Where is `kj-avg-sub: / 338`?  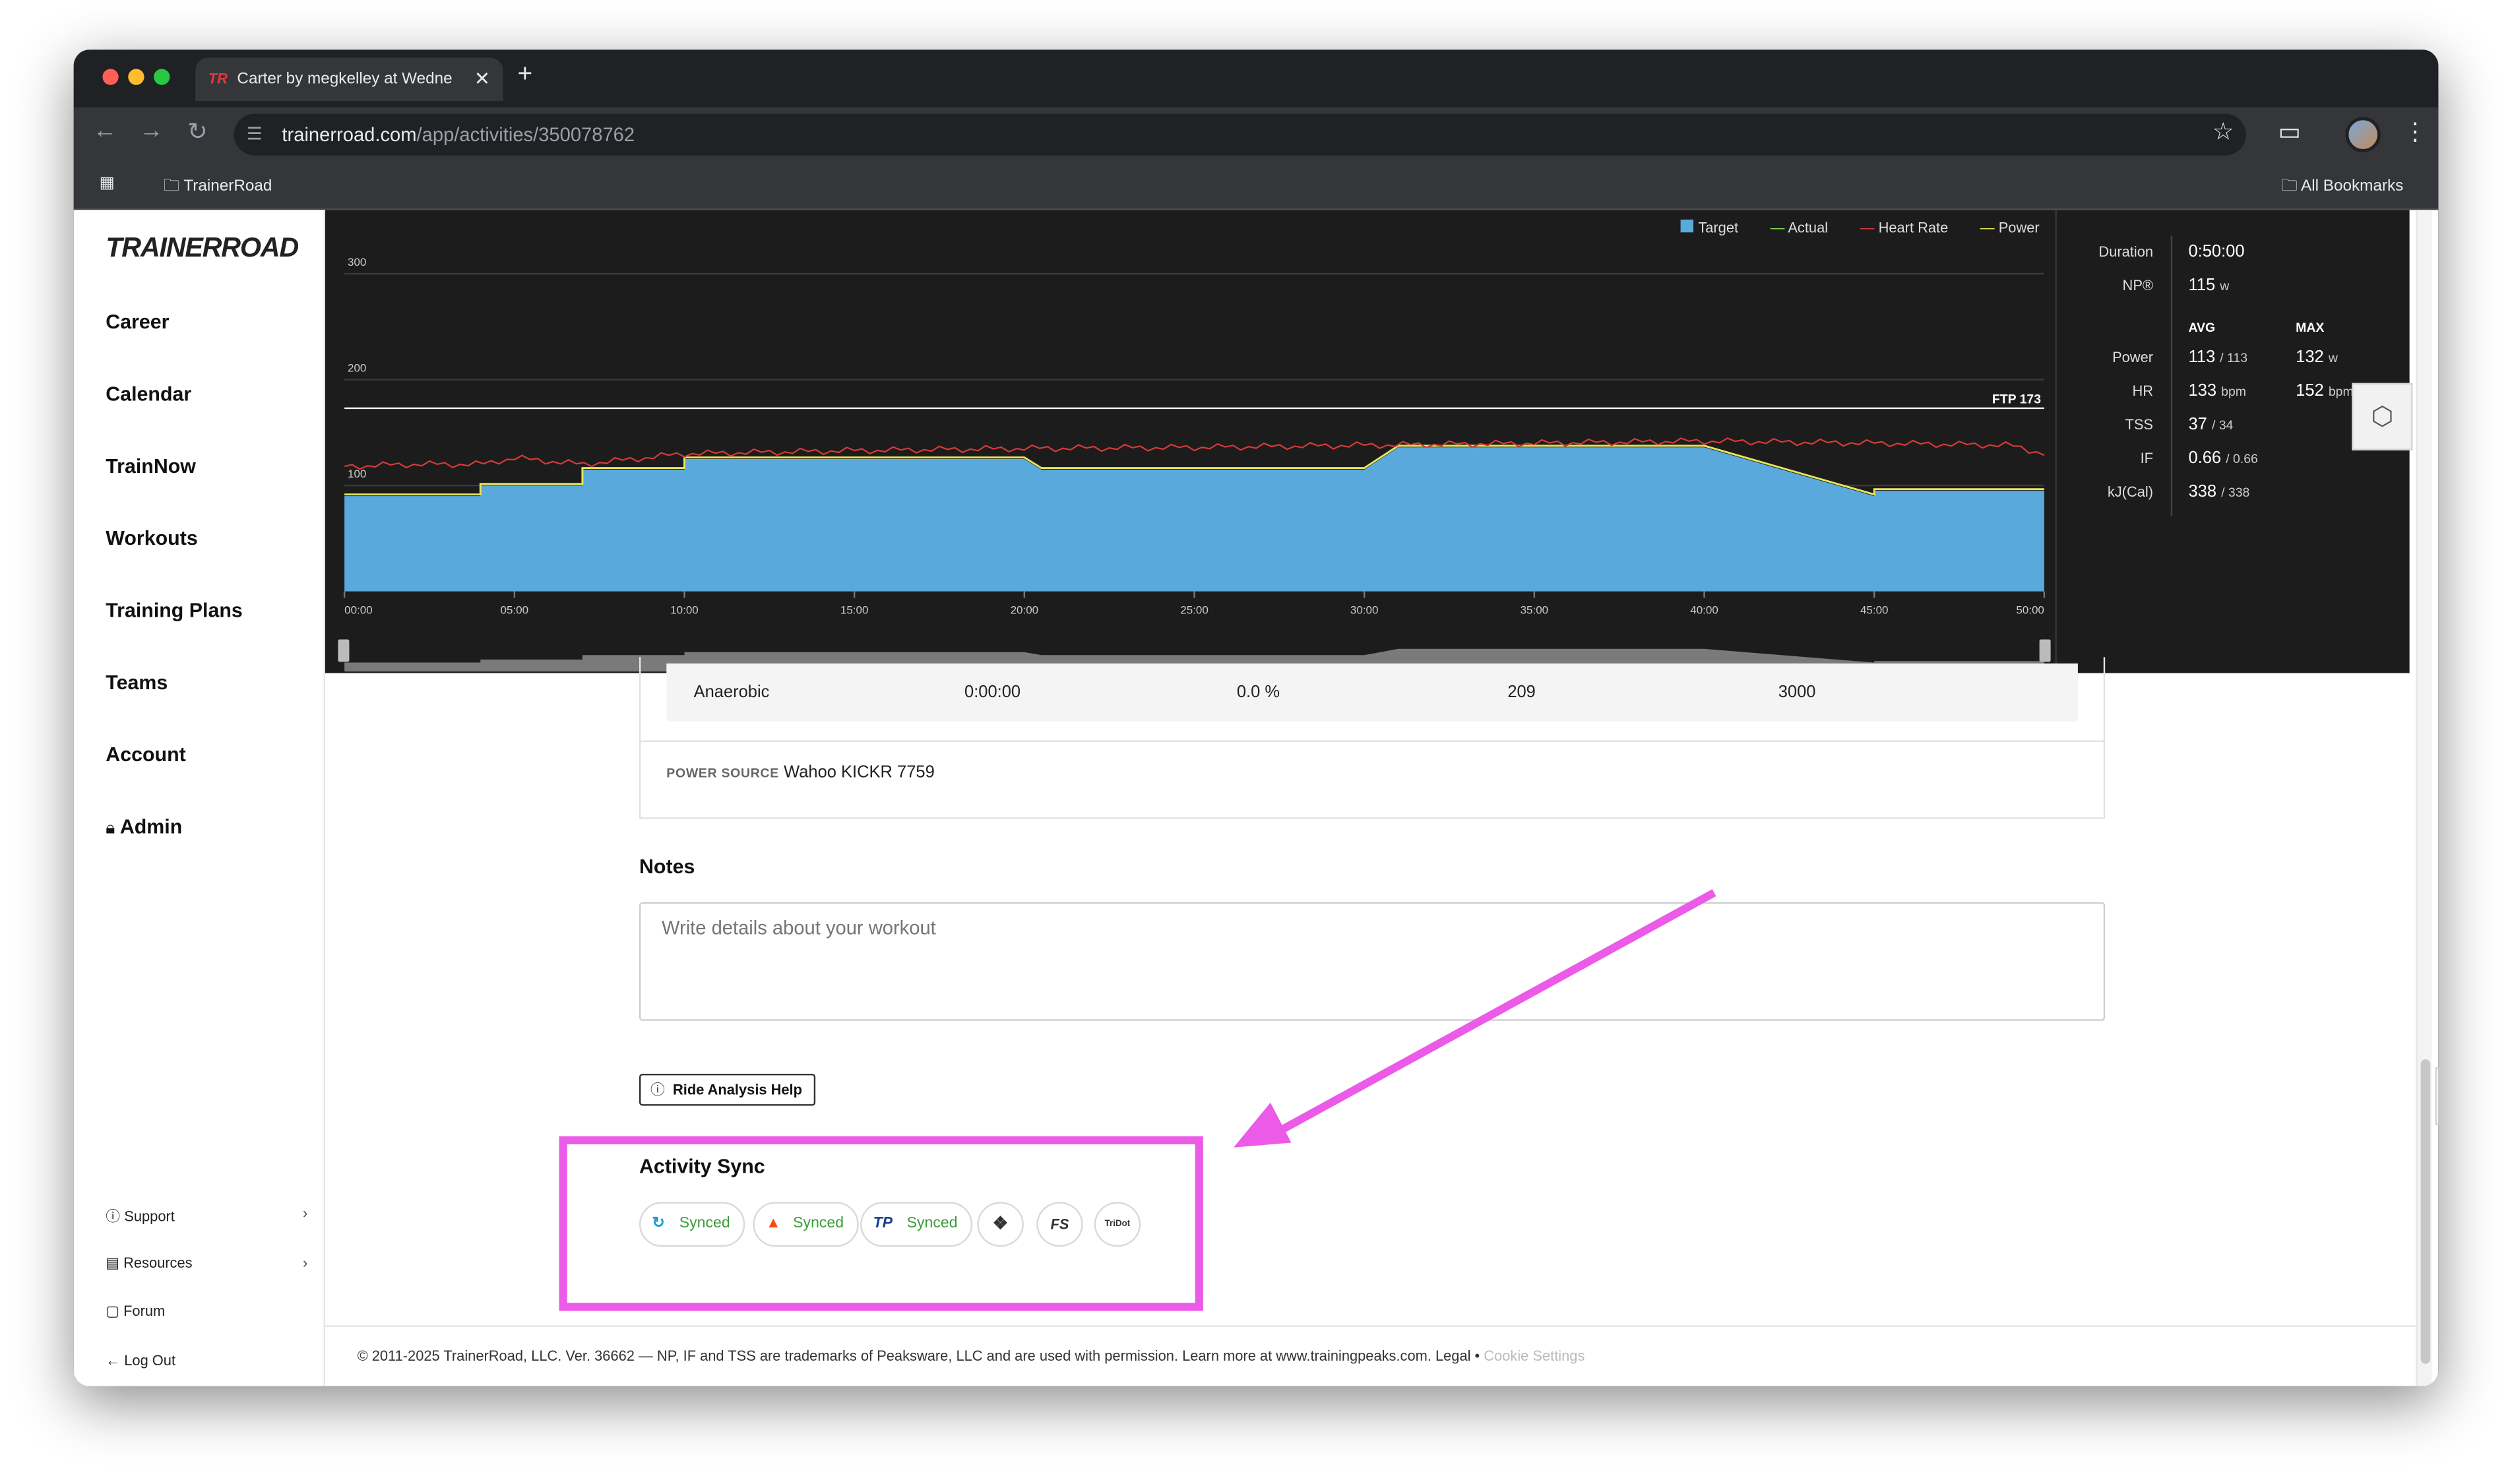 kj-avg-sub: / 338 is located at coordinates (2235, 493).